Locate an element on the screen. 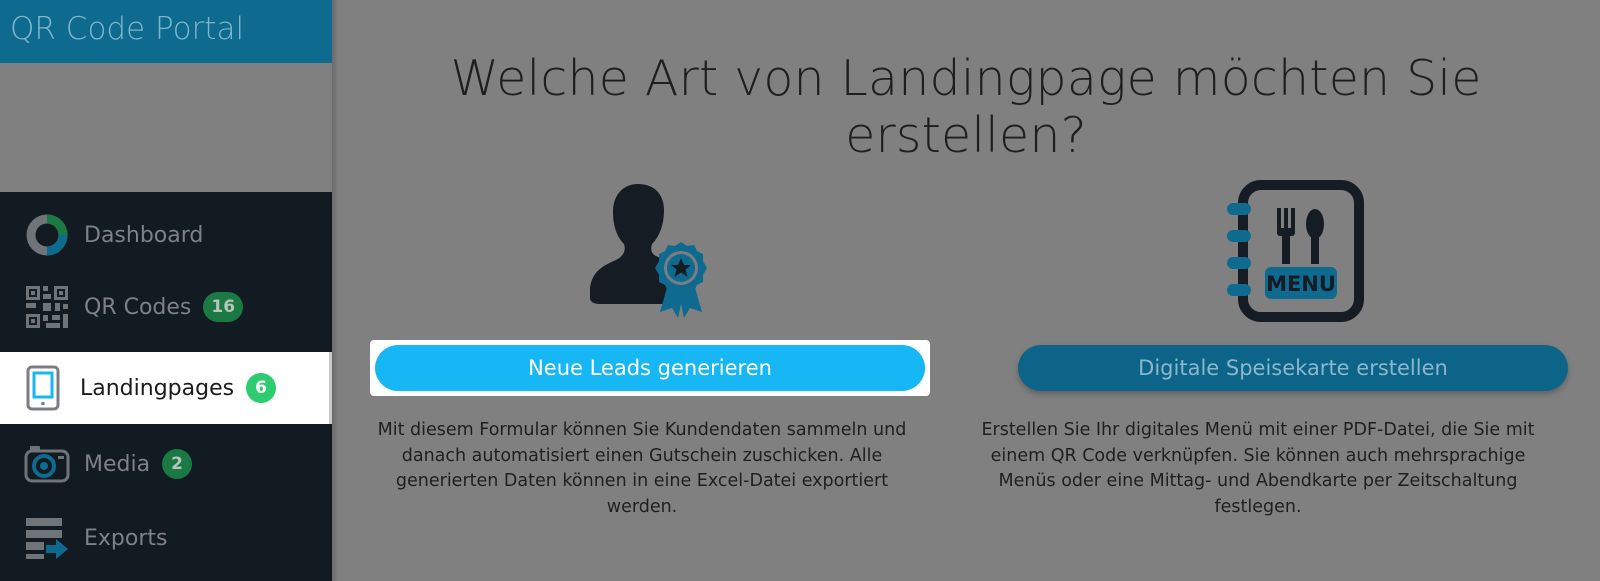 The image size is (1600, 581). sidebar-item-label: QR Codes is located at coordinates (138, 307).